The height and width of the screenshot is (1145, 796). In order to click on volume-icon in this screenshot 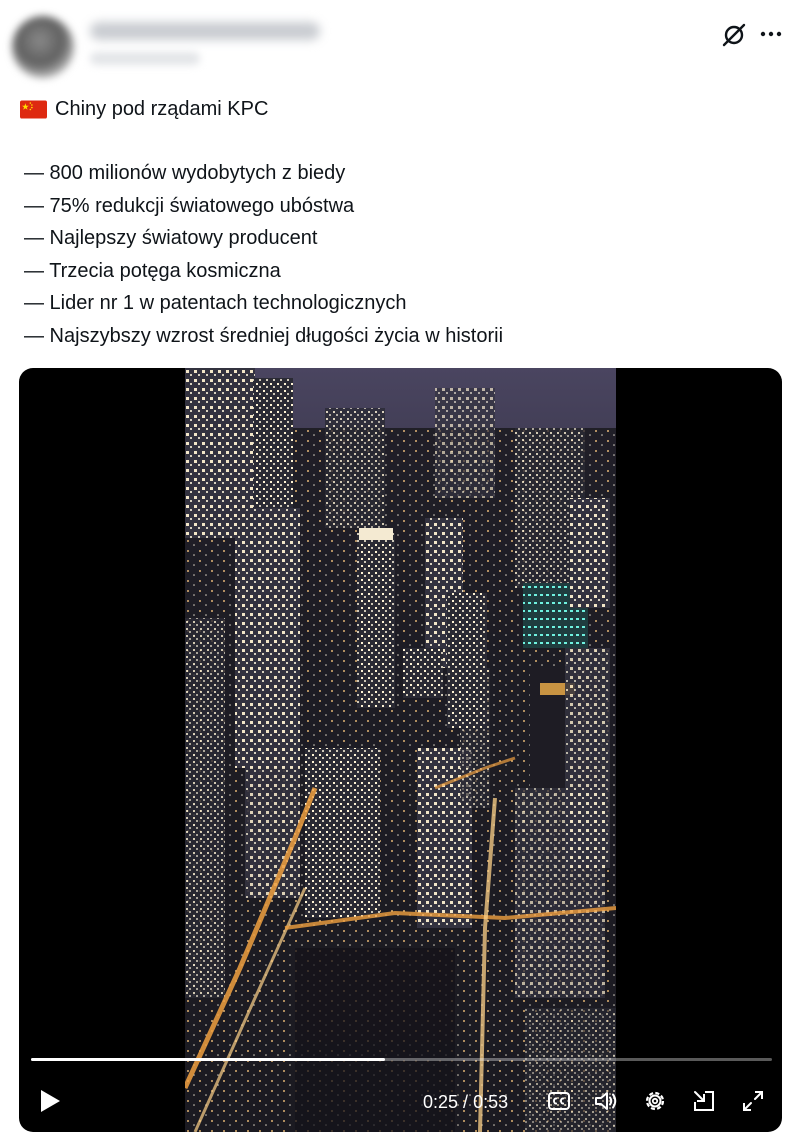, I will do `click(606, 1101)`.